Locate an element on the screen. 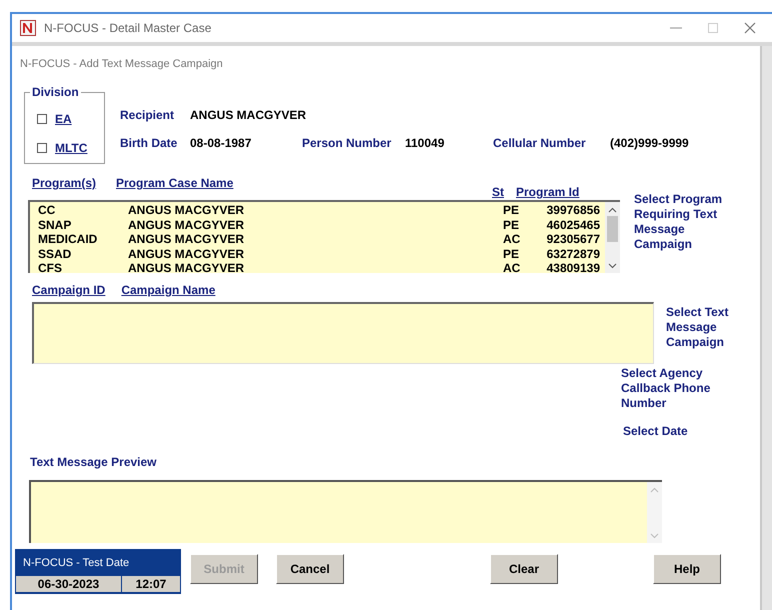  close-icon is located at coordinates (750, 28).